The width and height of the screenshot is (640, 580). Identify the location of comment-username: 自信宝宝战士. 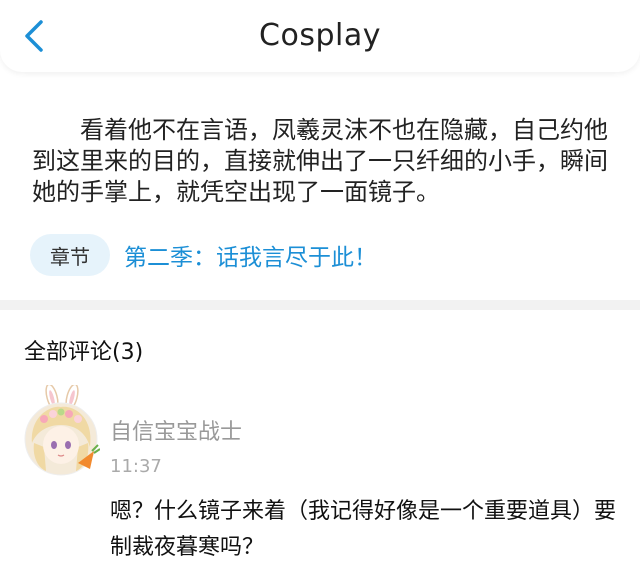
(176, 430).